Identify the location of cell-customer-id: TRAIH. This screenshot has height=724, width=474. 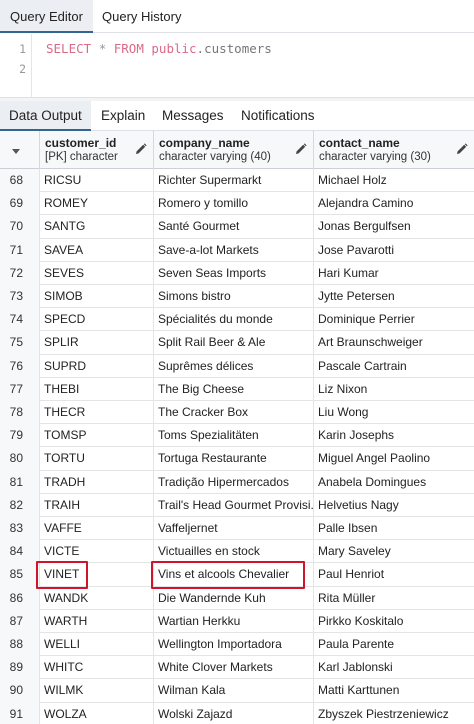
(97, 505).